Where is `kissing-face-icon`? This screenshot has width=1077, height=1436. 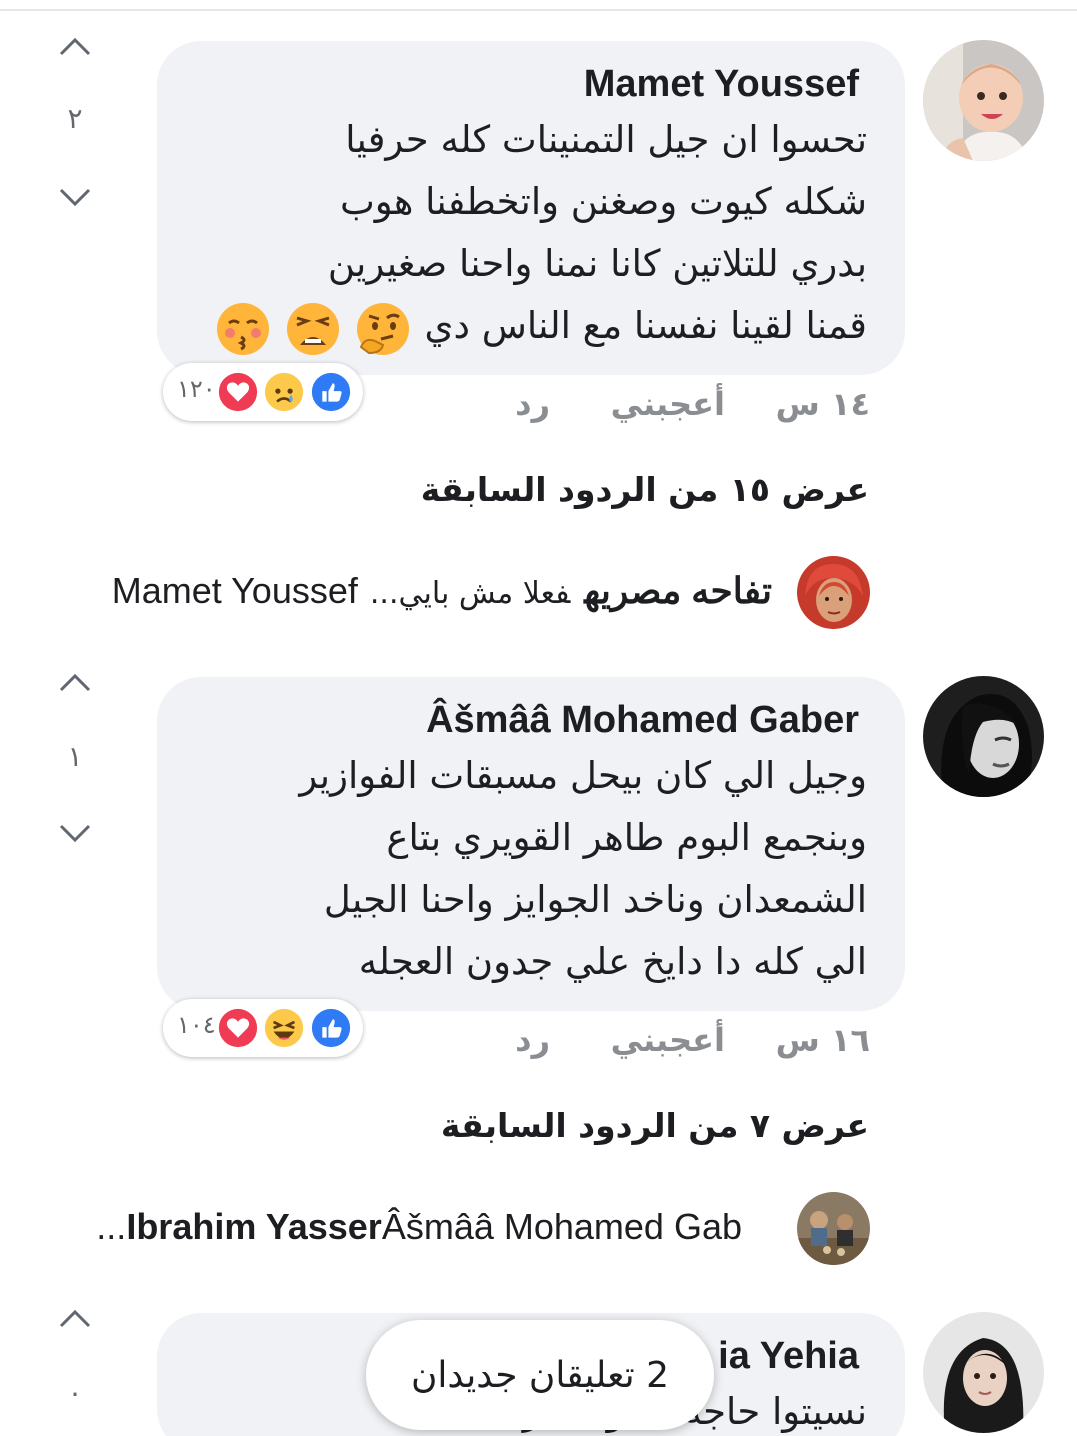
kissing-face-icon is located at coordinates (242, 329).